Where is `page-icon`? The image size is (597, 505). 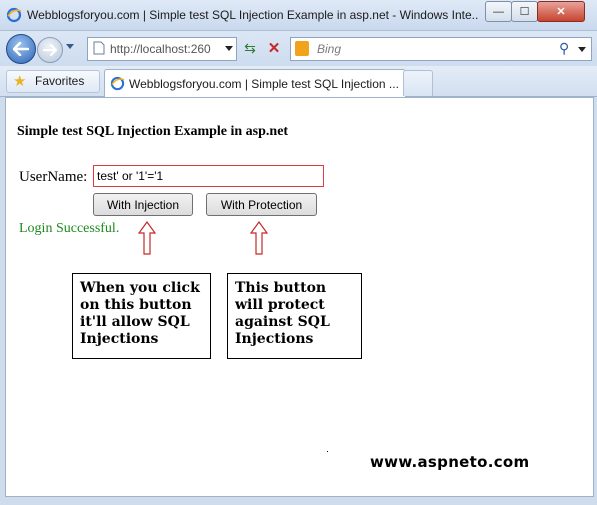
page-icon is located at coordinates (99, 48).